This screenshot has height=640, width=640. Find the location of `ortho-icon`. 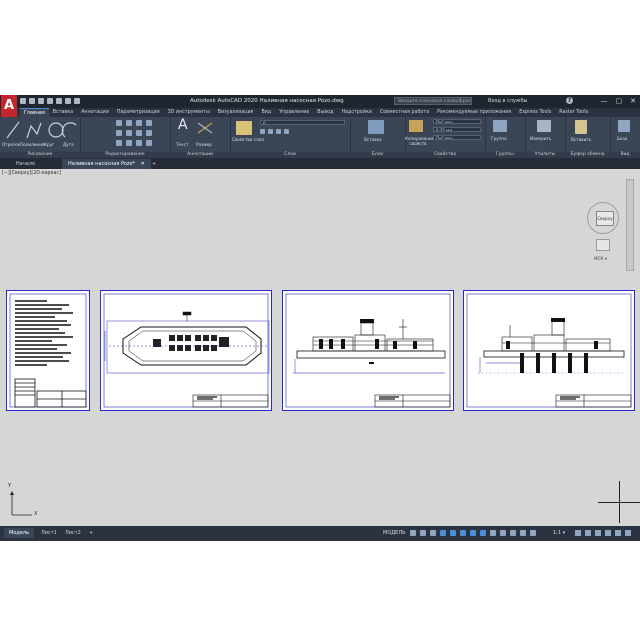

ortho-icon is located at coordinates (443, 533).